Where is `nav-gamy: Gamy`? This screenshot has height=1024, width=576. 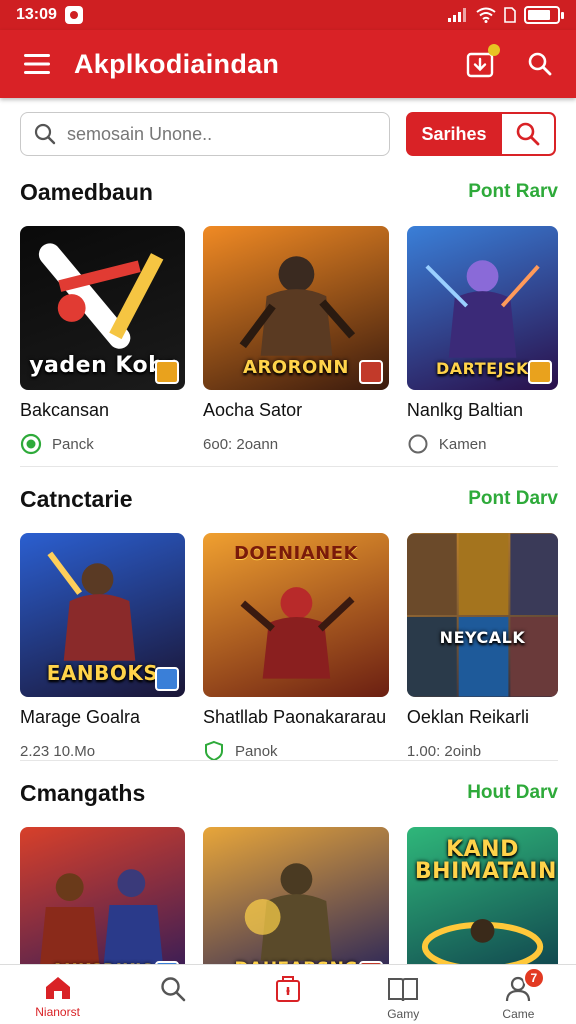
nav-gamy: Gamy is located at coordinates (403, 994).